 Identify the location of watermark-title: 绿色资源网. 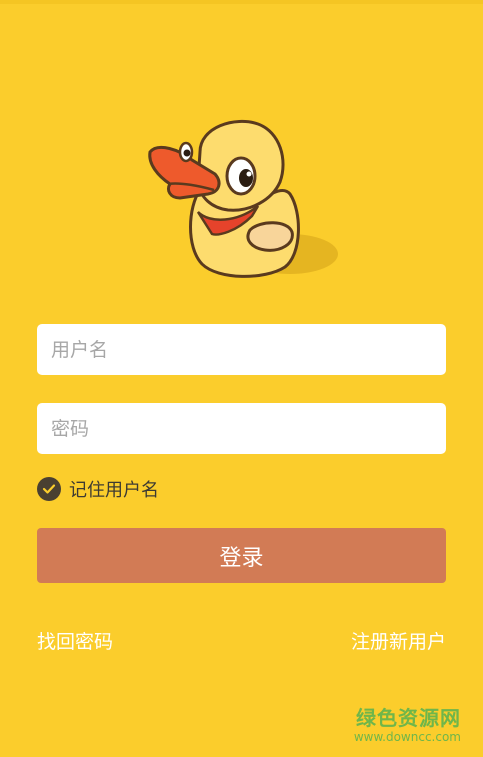
(408, 718).